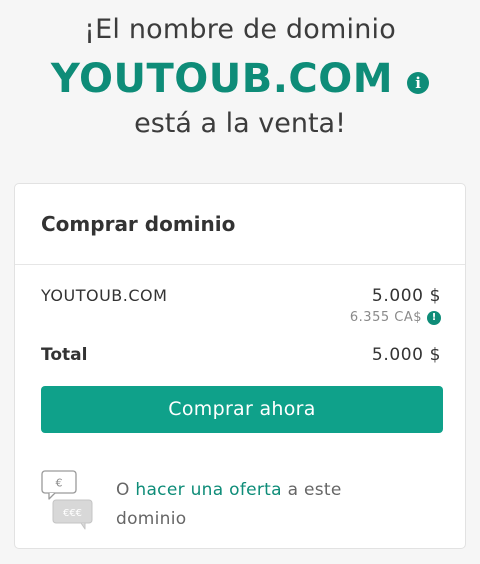 The width and height of the screenshot is (480, 564). I want to click on price-column: 5.000 $ 6.355 CA$ !, so click(395, 305).